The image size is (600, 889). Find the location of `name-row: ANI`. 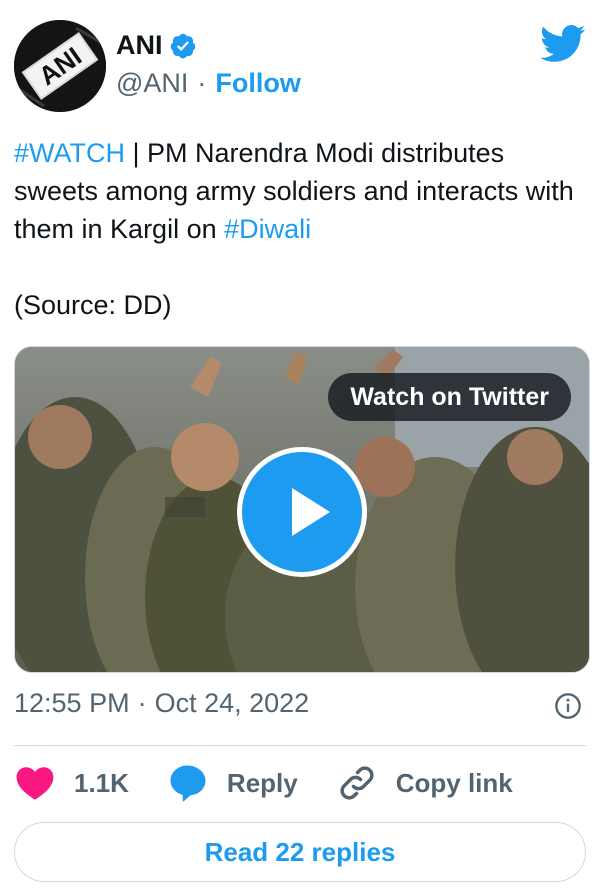

name-row: ANI is located at coordinates (156, 45).